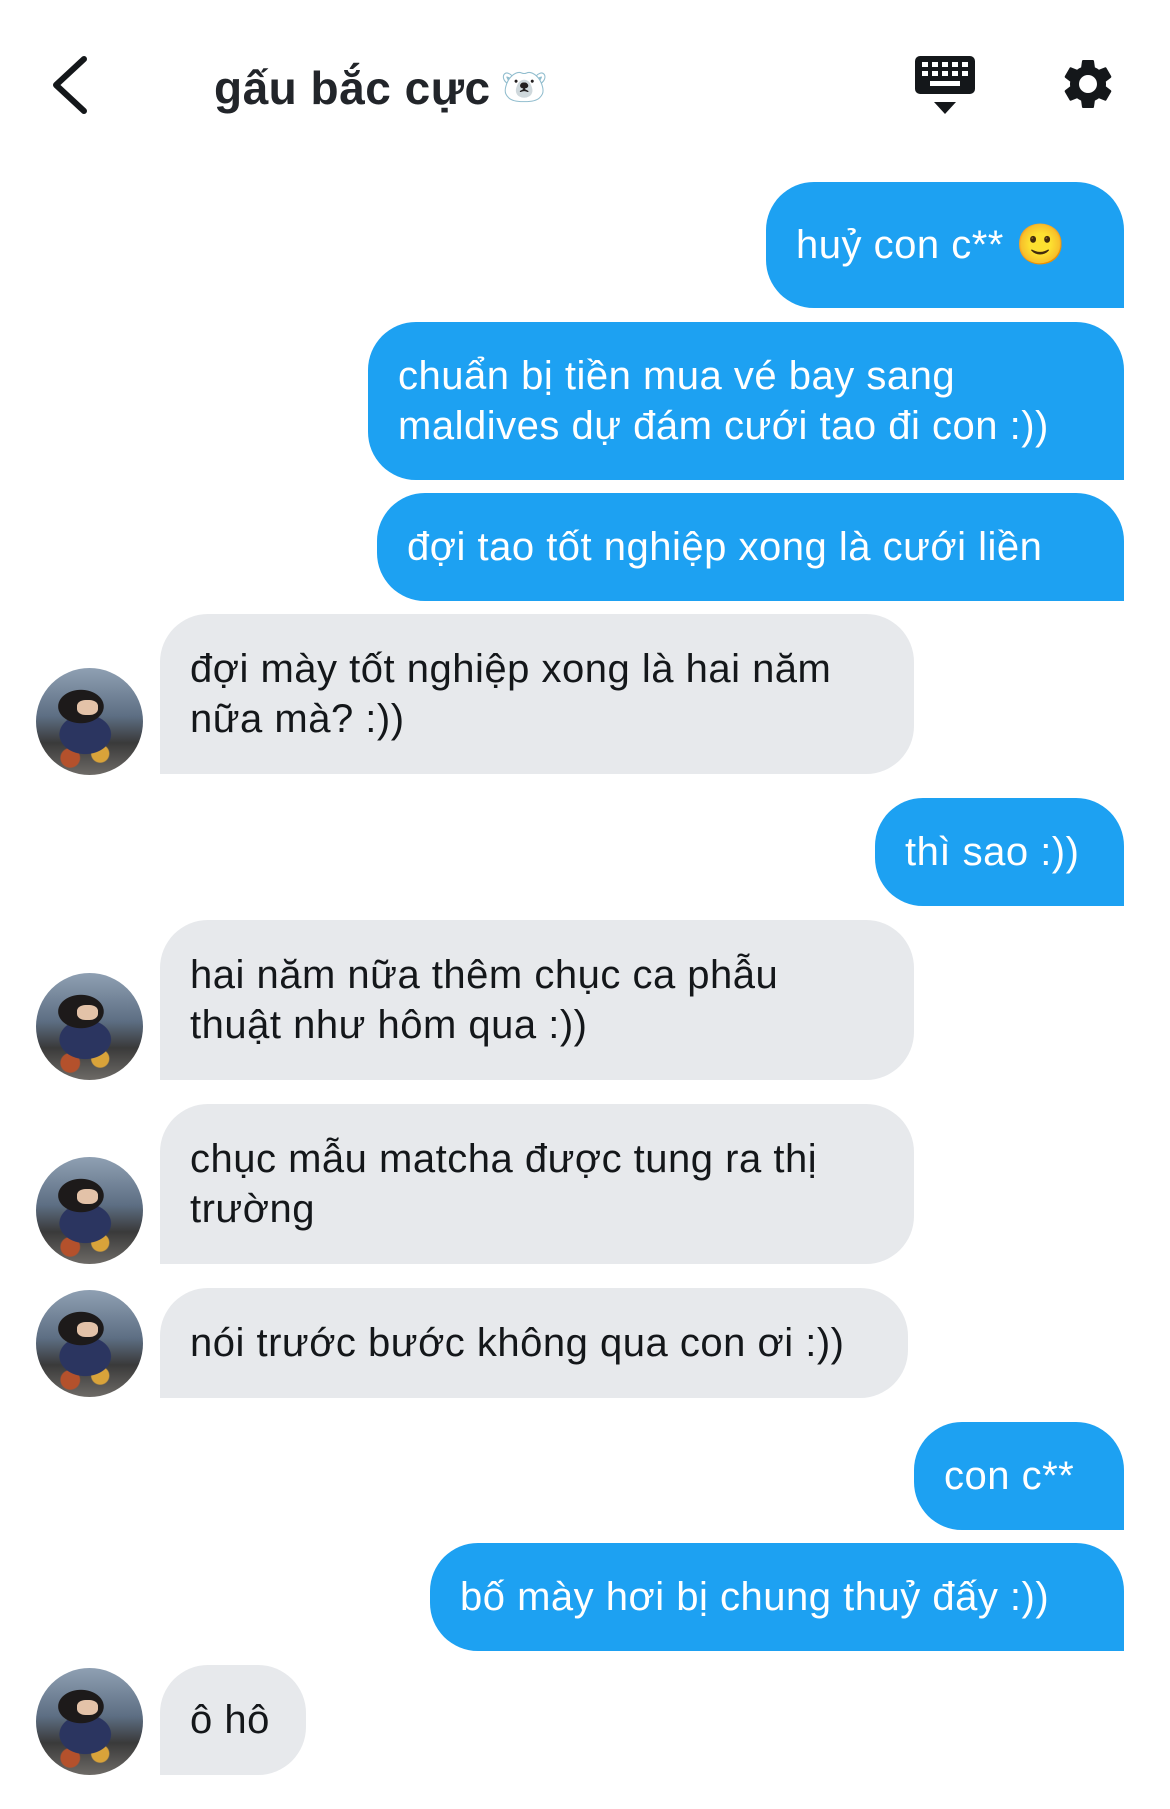 This screenshot has height=1809, width=1170. Describe the element at coordinates (352, 88) in the screenshot. I see `title-text: gấu bắc cực` at that location.